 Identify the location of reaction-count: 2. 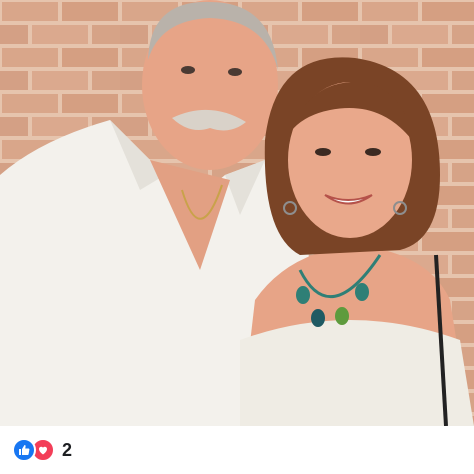
(67, 450).